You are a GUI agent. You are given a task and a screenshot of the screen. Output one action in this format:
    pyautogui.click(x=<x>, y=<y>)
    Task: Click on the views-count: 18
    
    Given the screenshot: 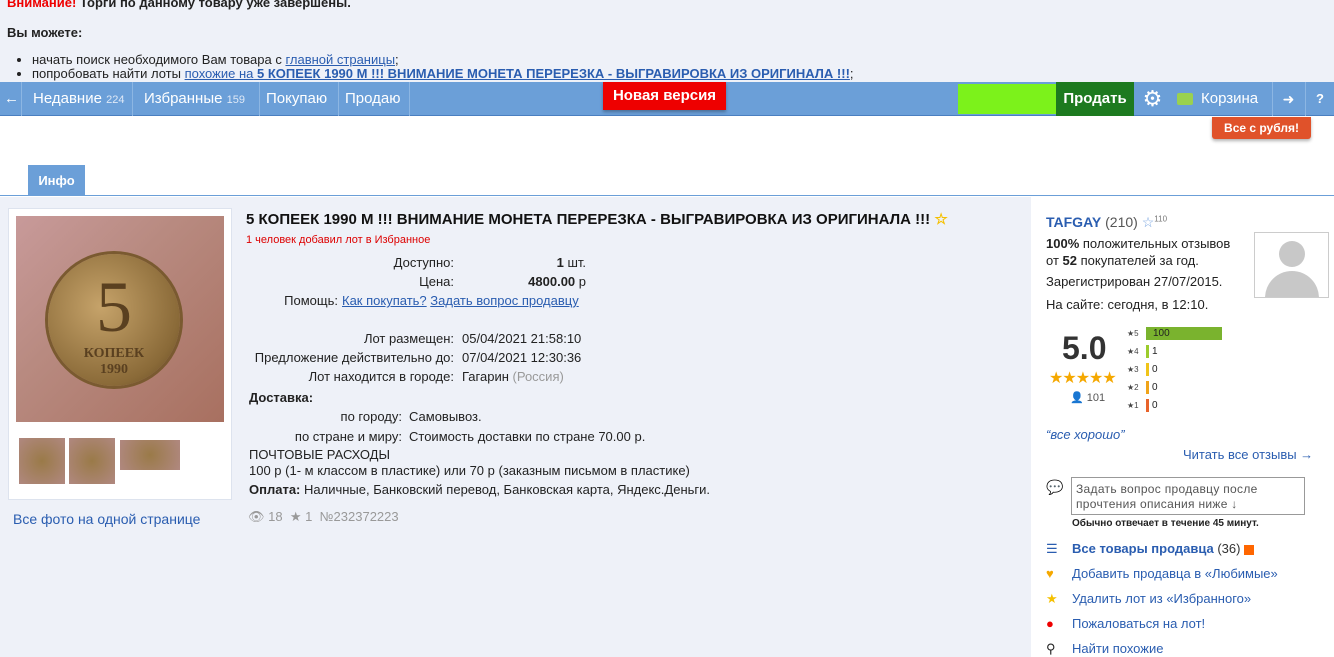 What is the action you would take?
    pyautogui.click(x=275, y=516)
    